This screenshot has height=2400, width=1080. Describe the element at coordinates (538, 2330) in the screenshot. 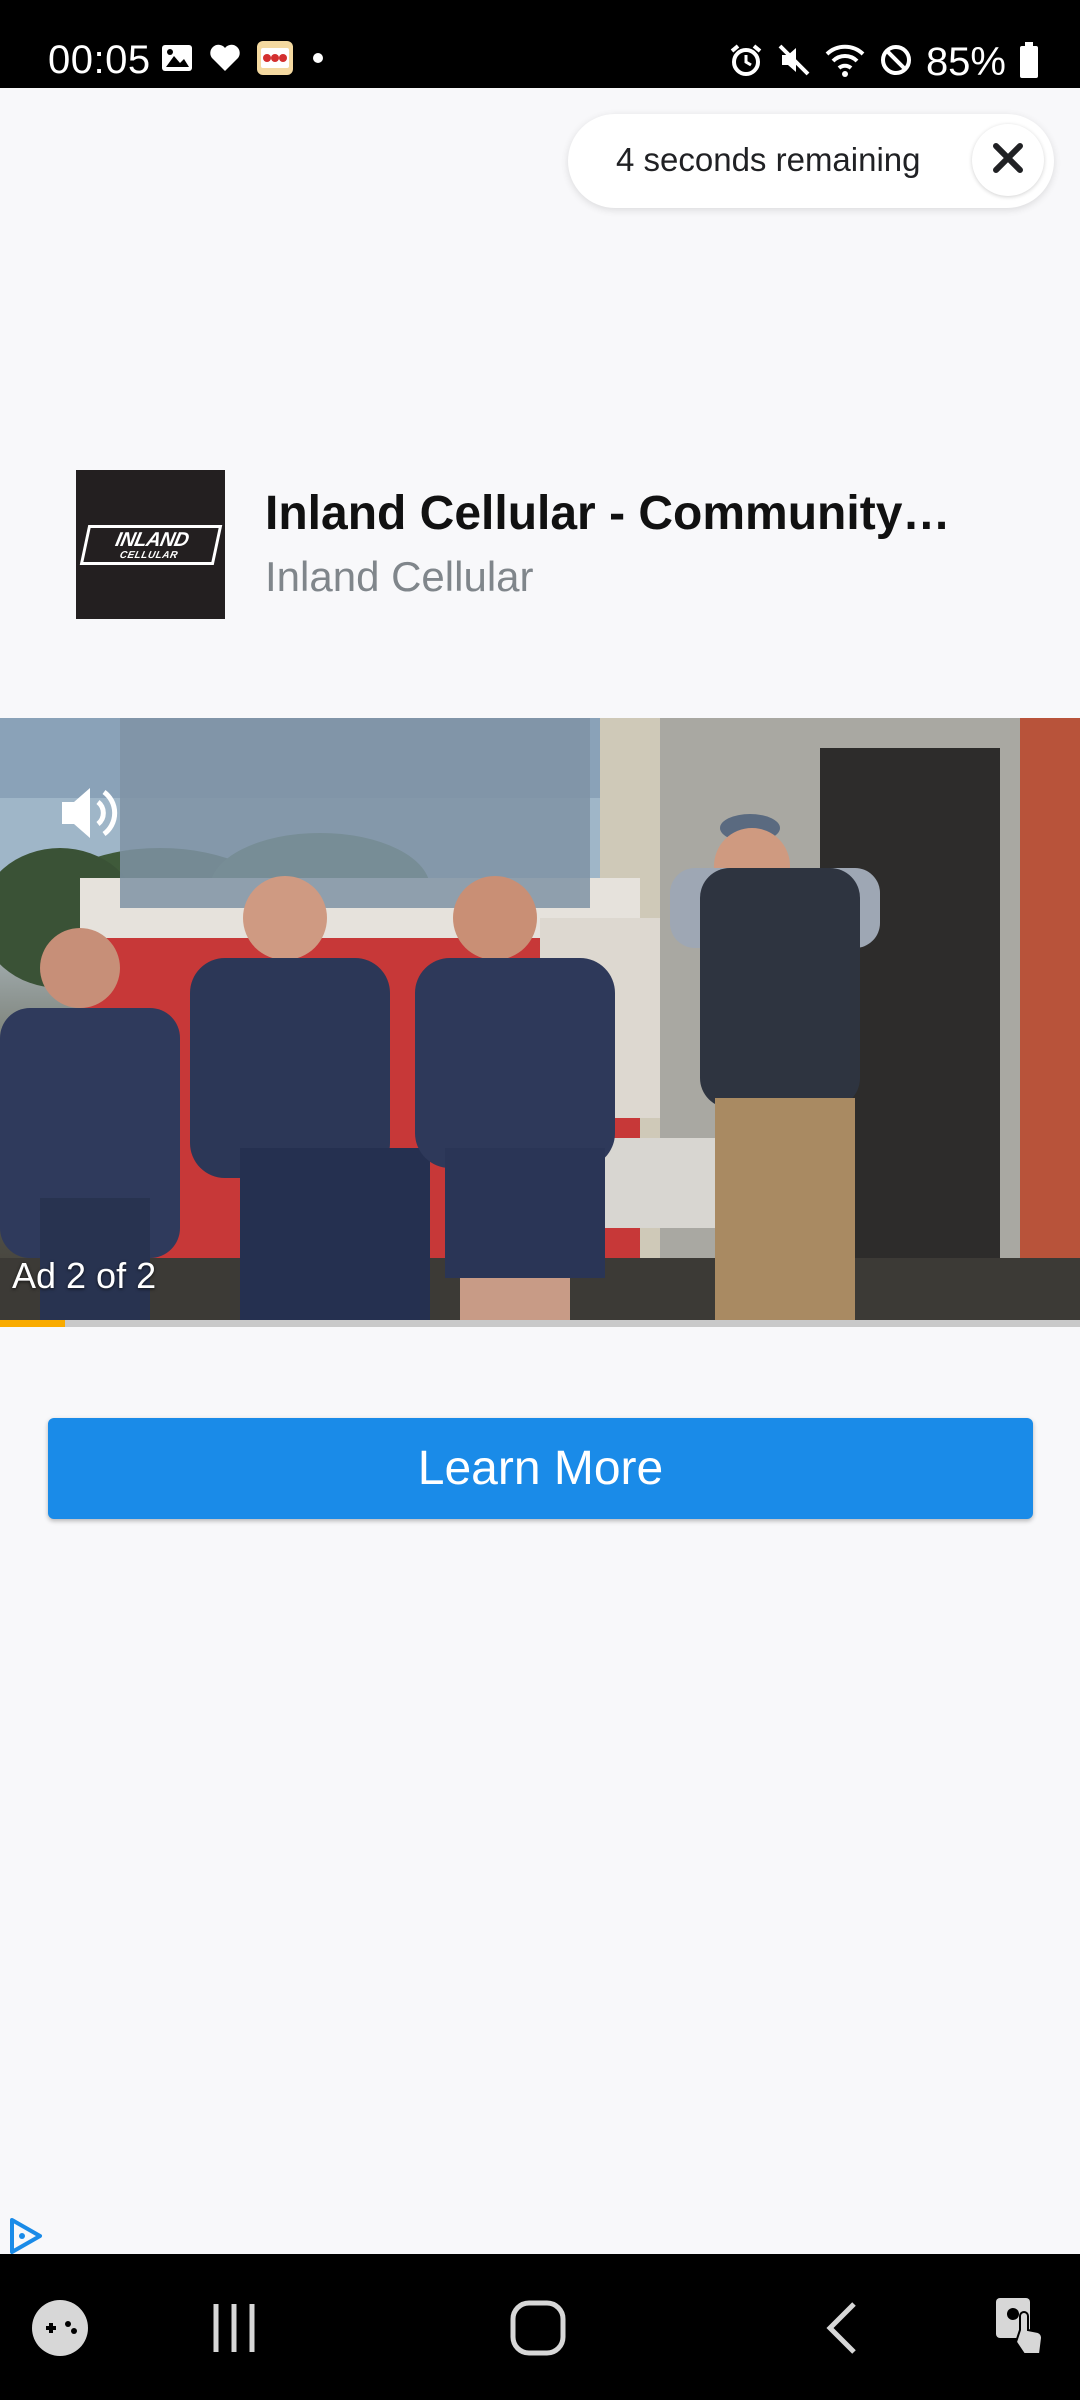

I see `home-icon` at that location.